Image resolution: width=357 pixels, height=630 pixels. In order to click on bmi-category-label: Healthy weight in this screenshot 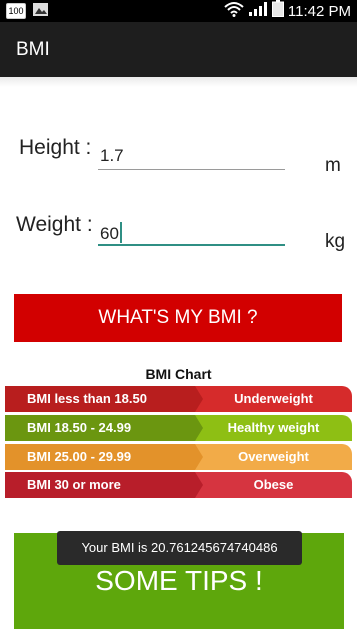, I will do `click(273, 428)`.